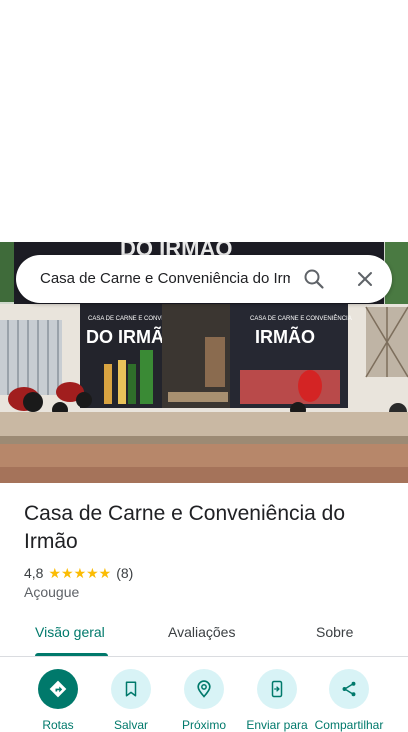  What do you see at coordinates (124, 573) in the screenshot?
I see `review-count: (8)` at bounding box center [124, 573].